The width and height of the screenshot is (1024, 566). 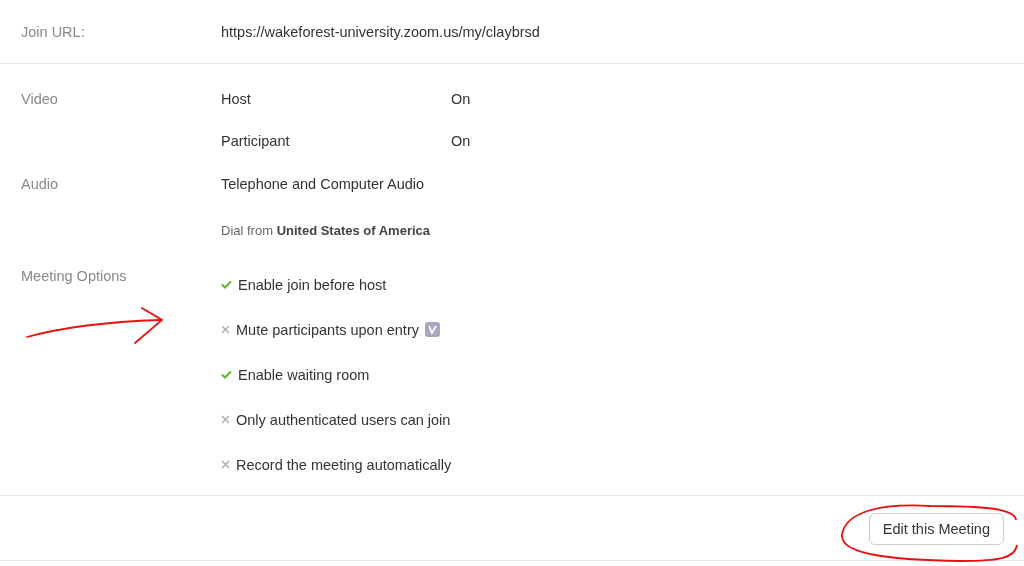 What do you see at coordinates (304, 374) in the screenshot?
I see `option-label: Enable waiting room` at bounding box center [304, 374].